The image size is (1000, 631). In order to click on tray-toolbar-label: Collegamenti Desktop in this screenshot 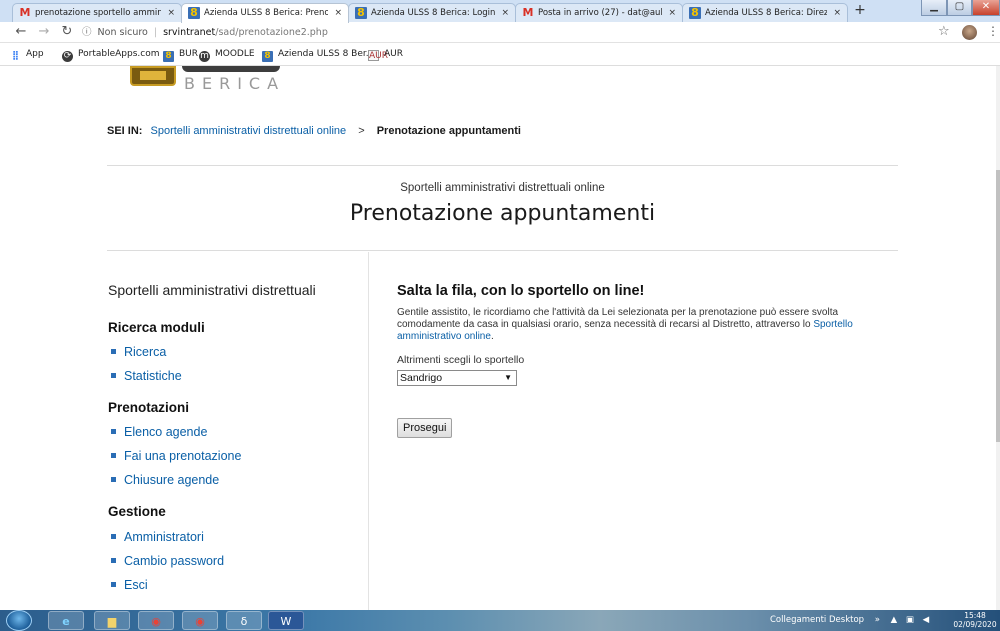, I will do `click(817, 620)`.